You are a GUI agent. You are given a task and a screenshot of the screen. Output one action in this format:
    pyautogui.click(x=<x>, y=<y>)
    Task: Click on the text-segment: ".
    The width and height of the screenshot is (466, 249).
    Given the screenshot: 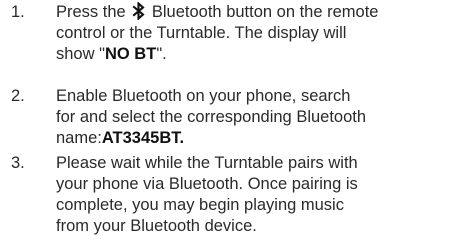 What is the action you would take?
    pyautogui.click(x=161, y=54)
    